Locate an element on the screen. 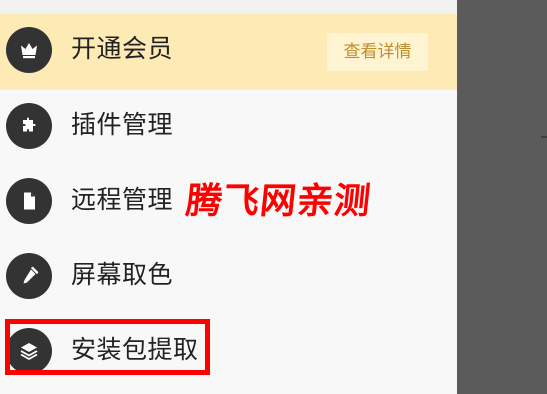  document-icon is located at coordinates (29, 201).